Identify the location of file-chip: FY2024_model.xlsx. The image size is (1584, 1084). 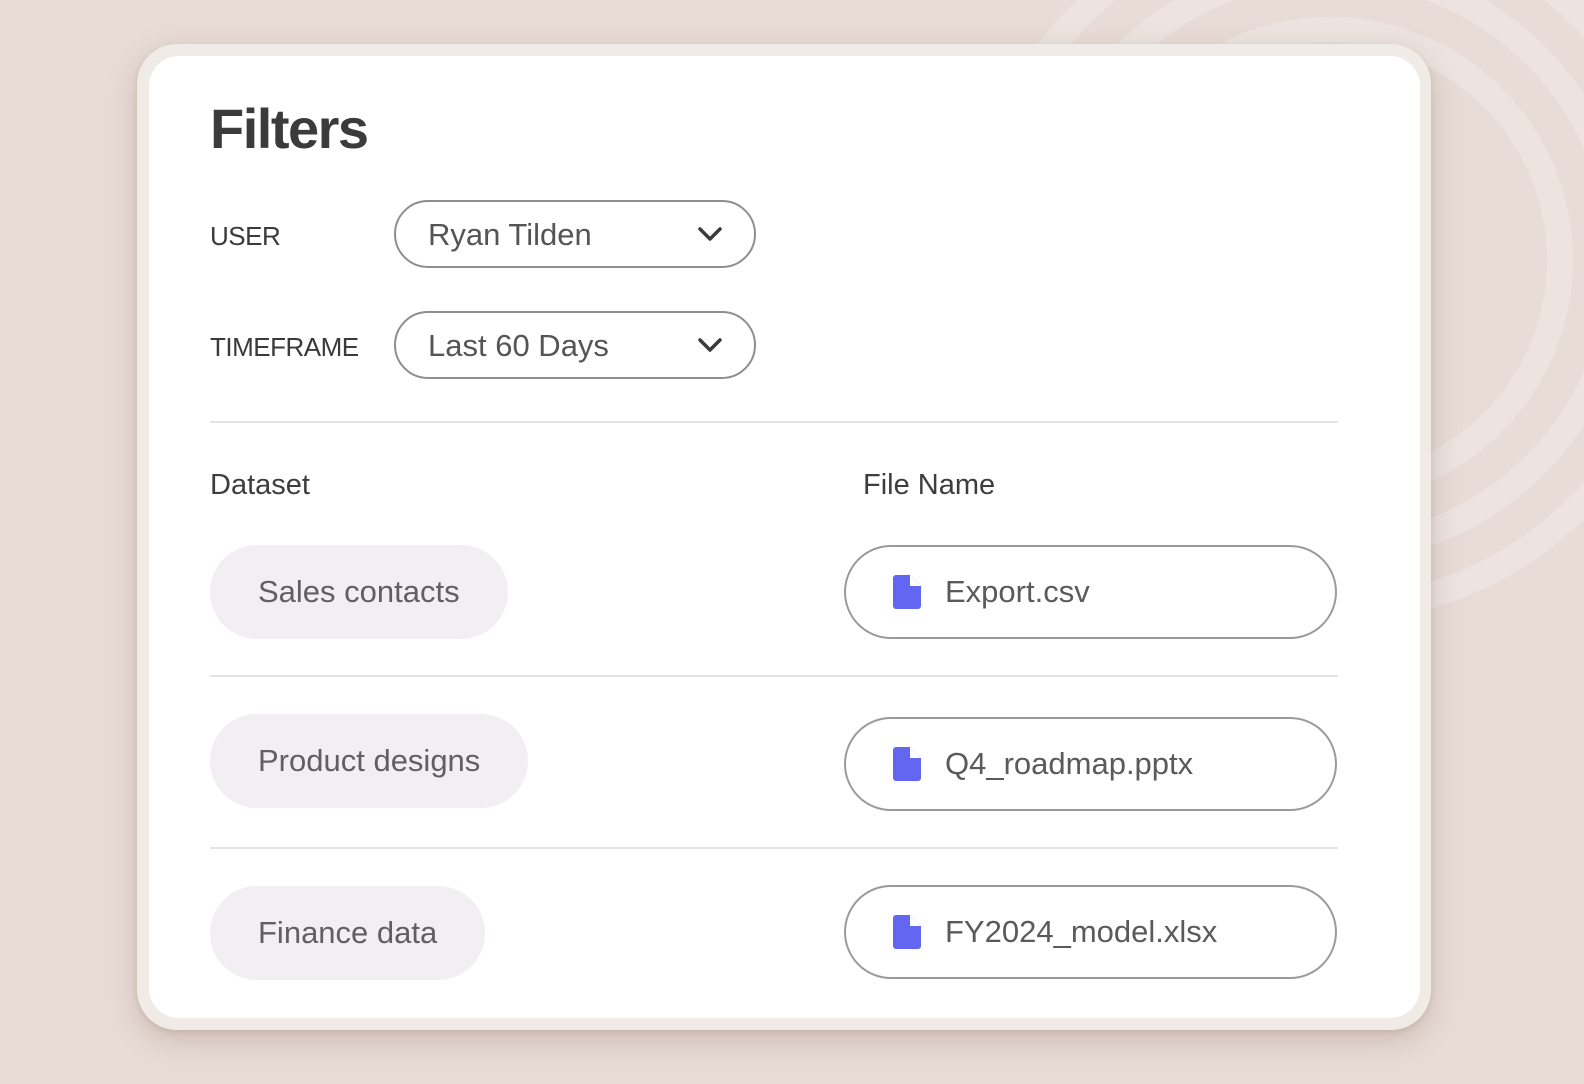
(1090, 932).